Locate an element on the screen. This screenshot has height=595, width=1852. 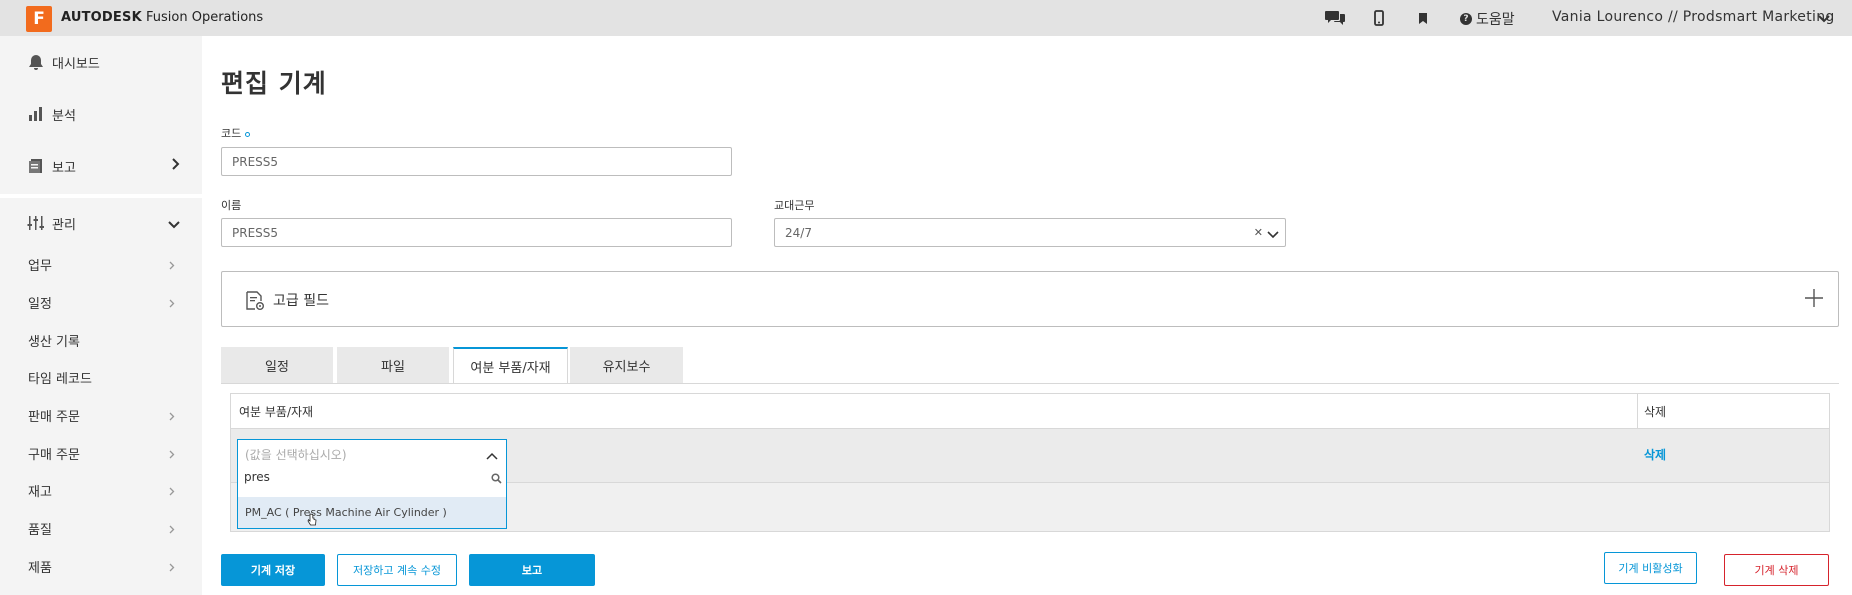
sidebar-item-label: 분석 is located at coordinates (64, 116).